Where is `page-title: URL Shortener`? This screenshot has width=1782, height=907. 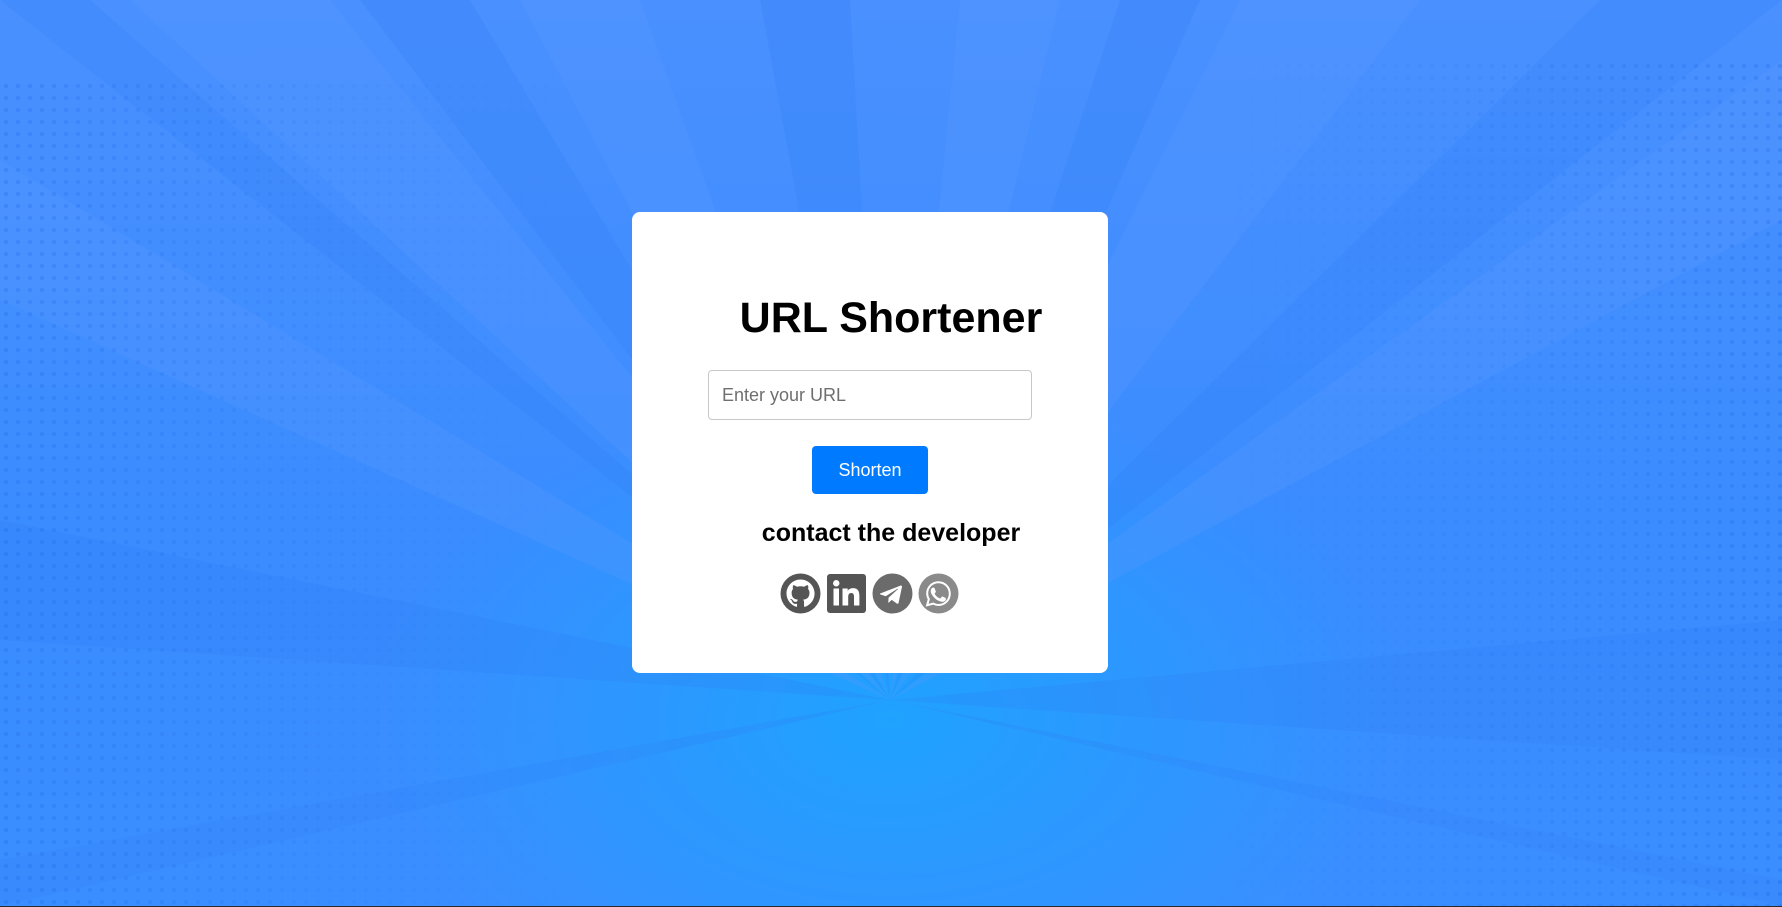
page-title: URL Shortener is located at coordinates (891, 318).